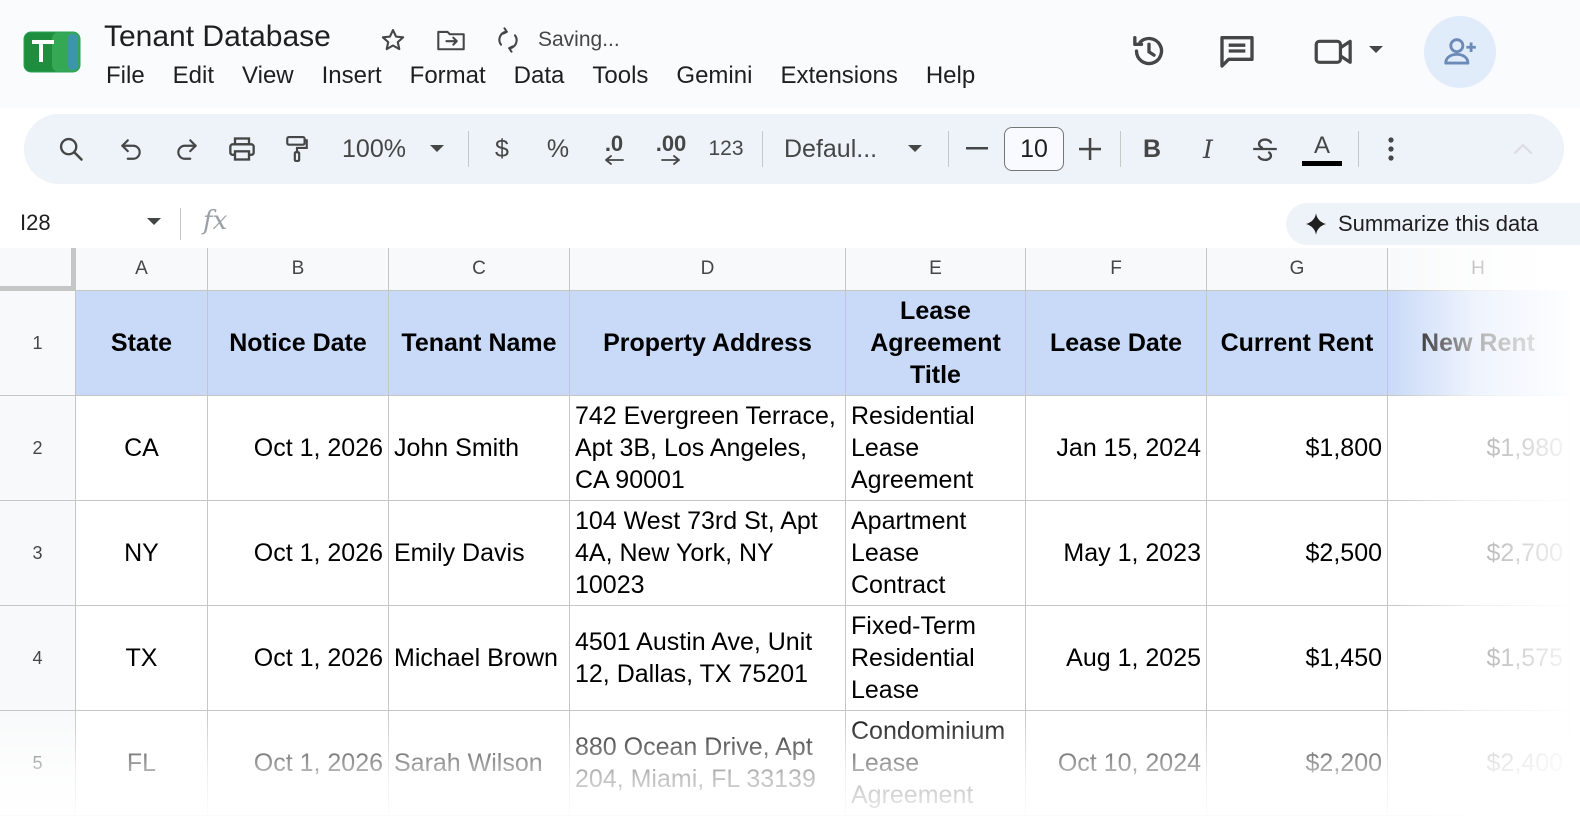 This screenshot has height=830, width=1580. I want to click on toolbar-divider, so click(468, 149).